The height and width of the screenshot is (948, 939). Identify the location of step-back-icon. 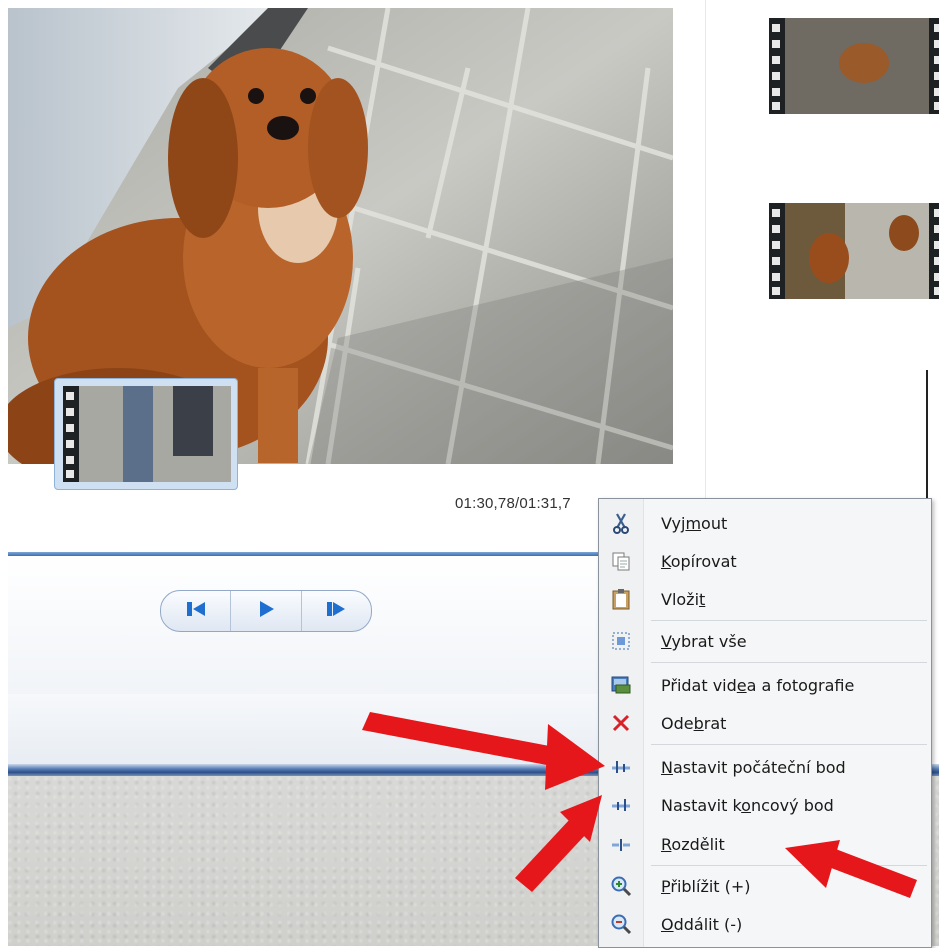
(196, 611).